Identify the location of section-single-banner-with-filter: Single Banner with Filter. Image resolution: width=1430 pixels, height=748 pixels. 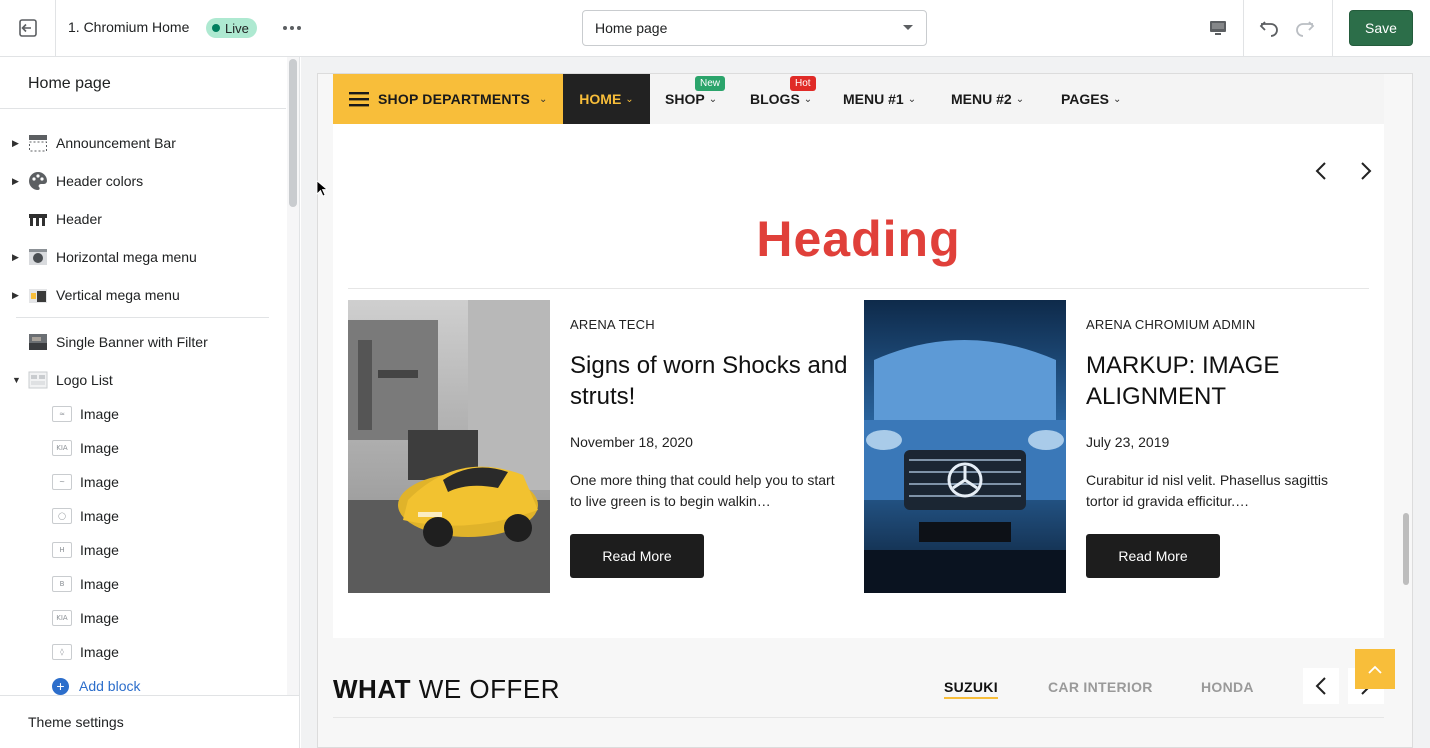
(143, 342).